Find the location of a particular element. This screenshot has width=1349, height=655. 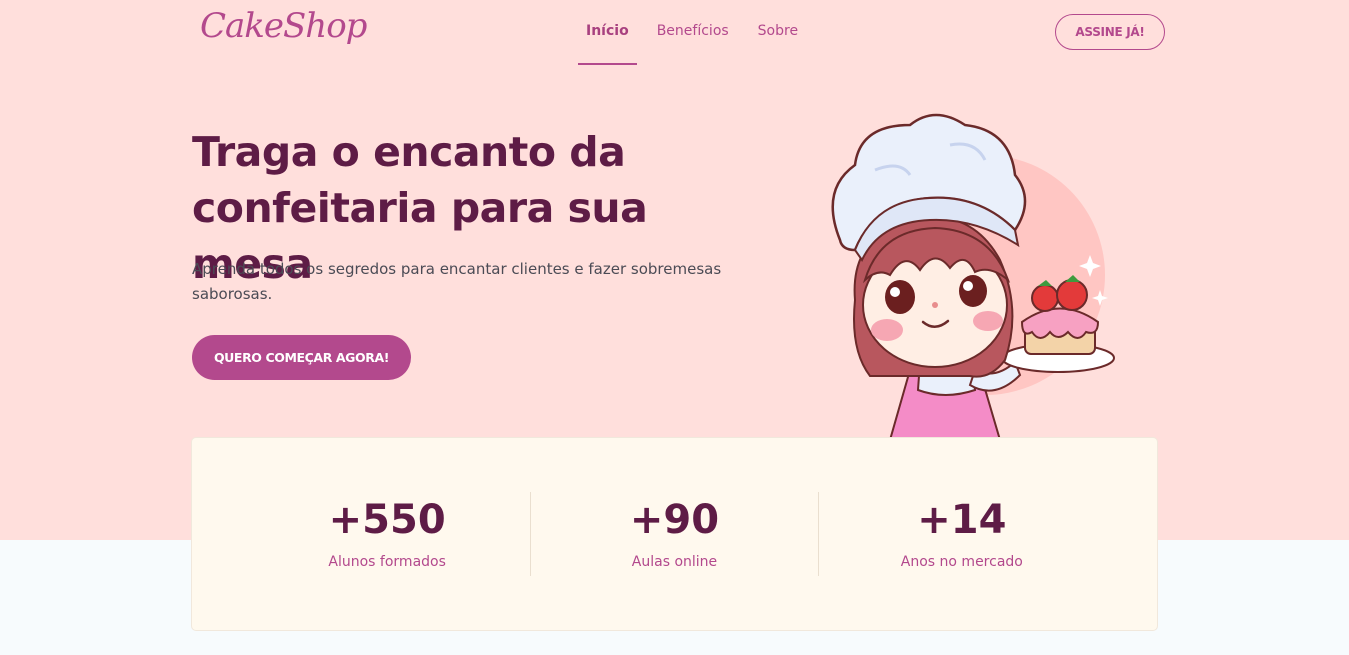

stat-value: +550 is located at coordinates (387, 520).